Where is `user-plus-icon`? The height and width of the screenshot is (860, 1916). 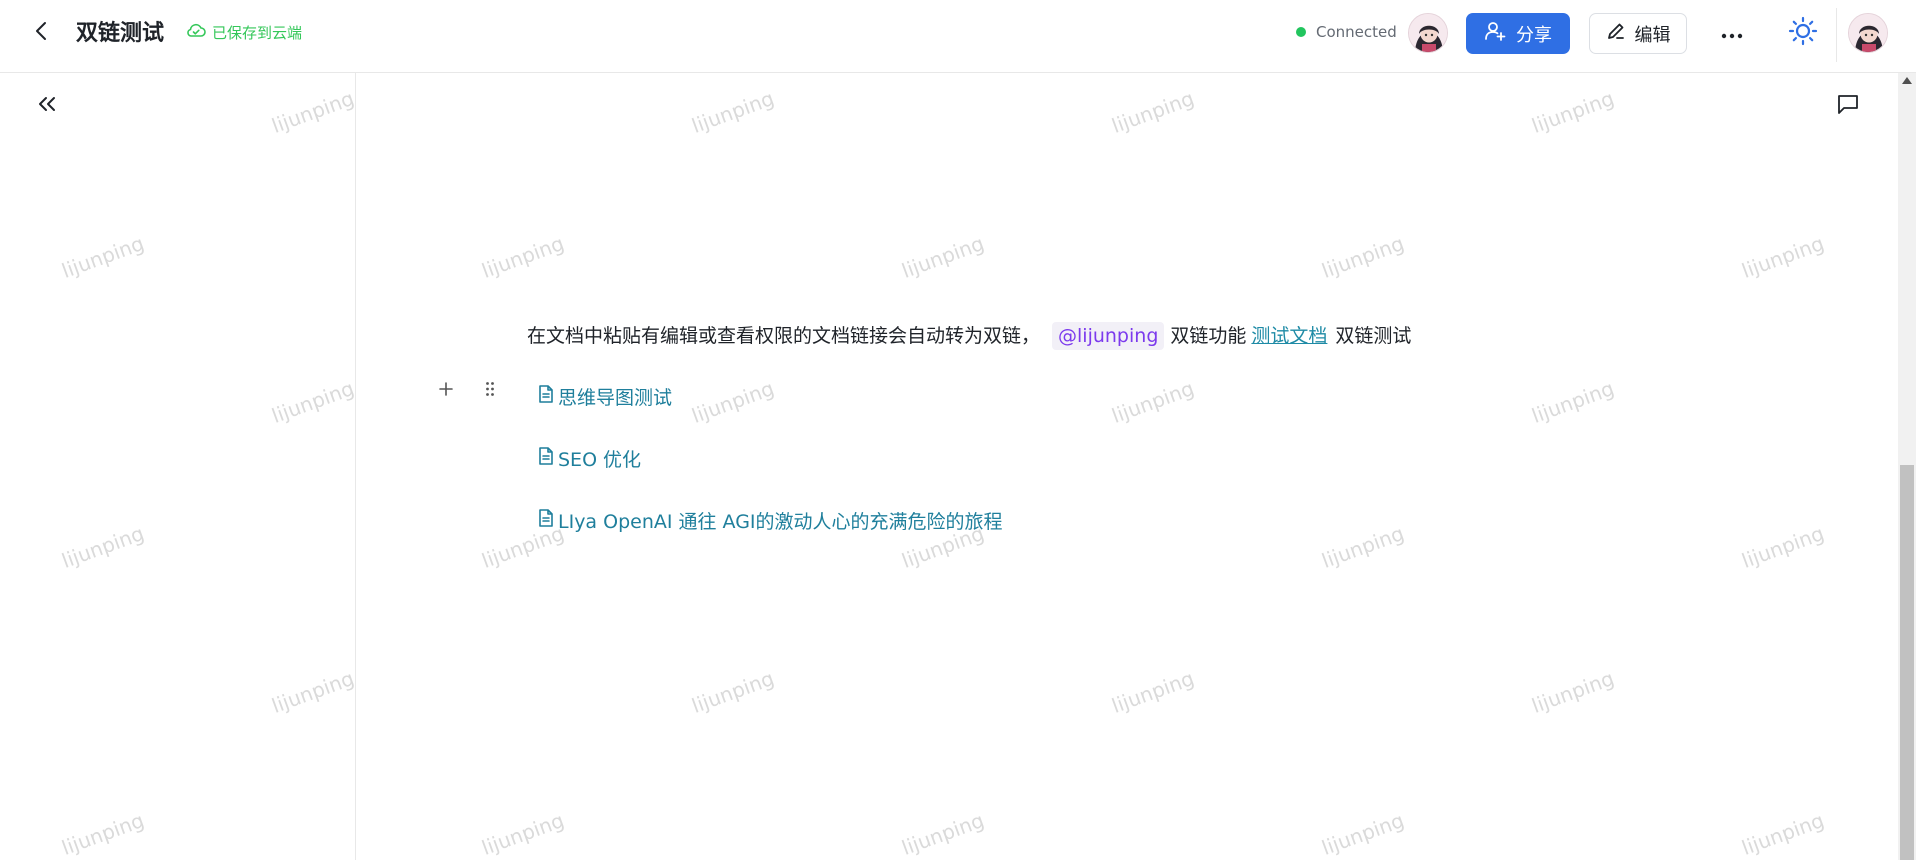
user-plus-icon is located at coordinates (1495, 33).